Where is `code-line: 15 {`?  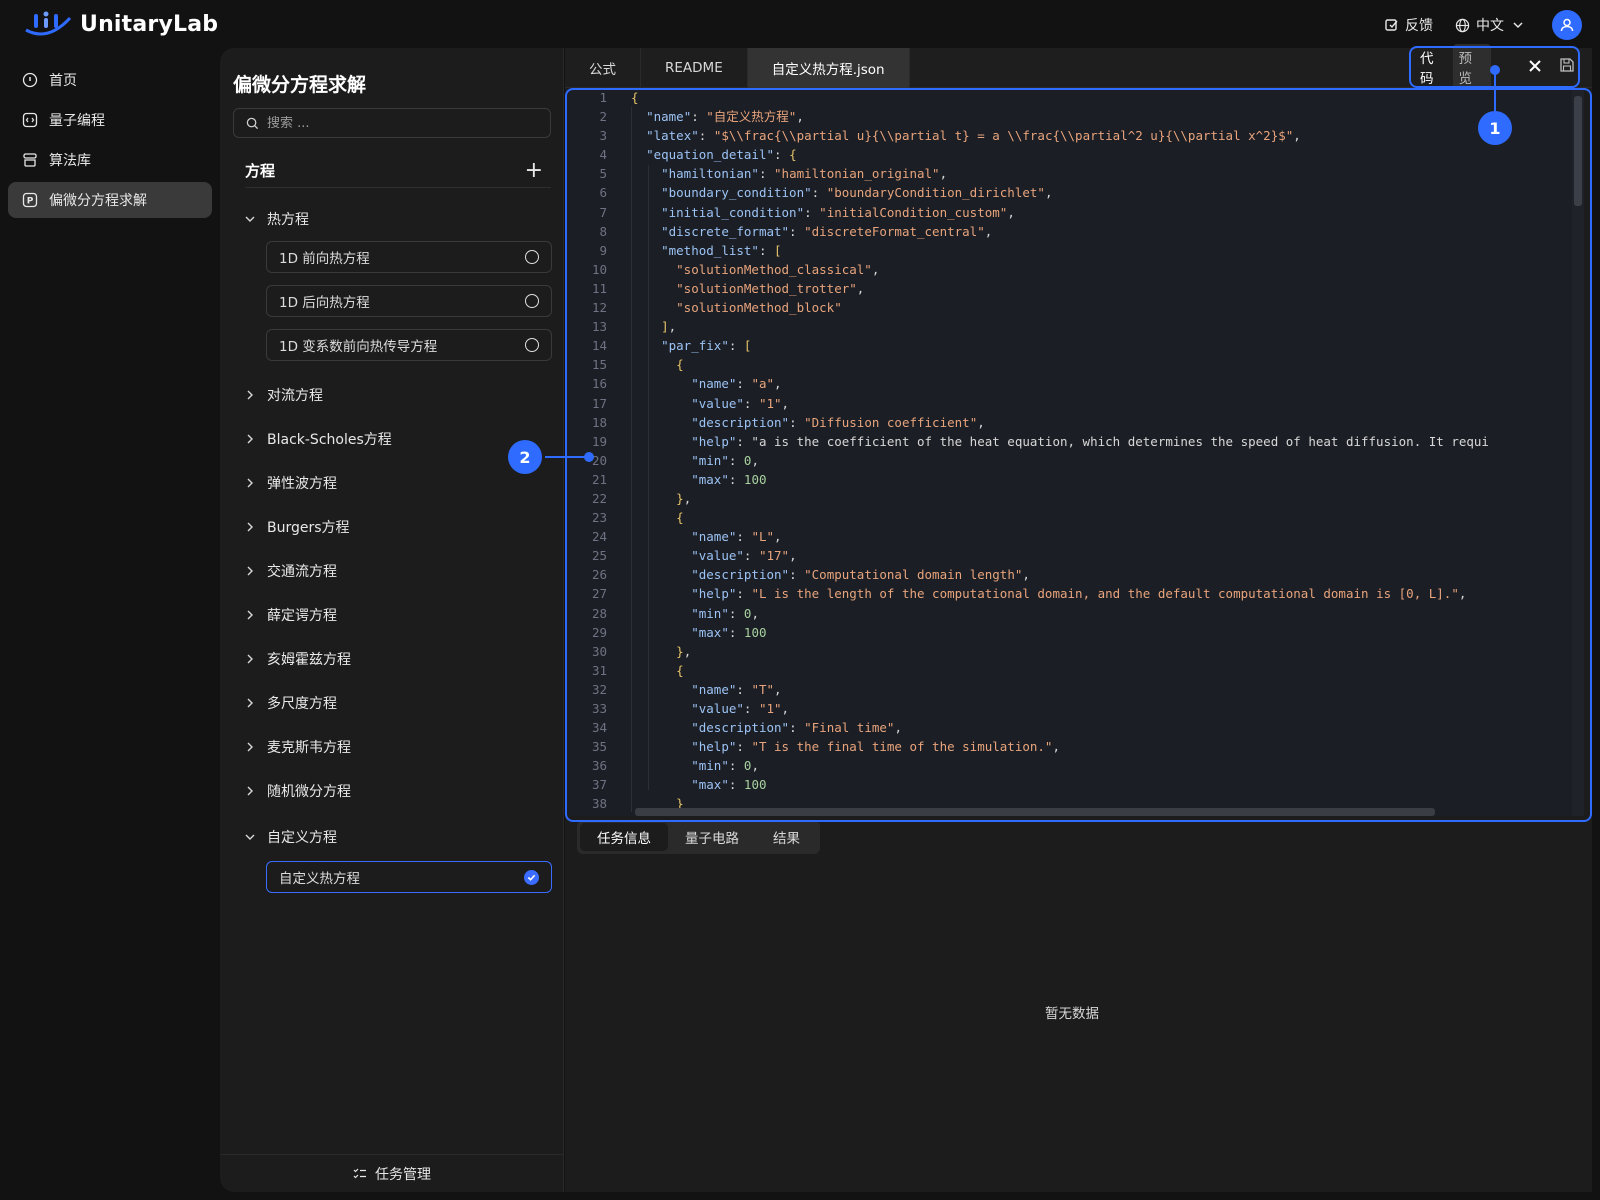
code-line: 15 { is located at coordinates (1074, 364).